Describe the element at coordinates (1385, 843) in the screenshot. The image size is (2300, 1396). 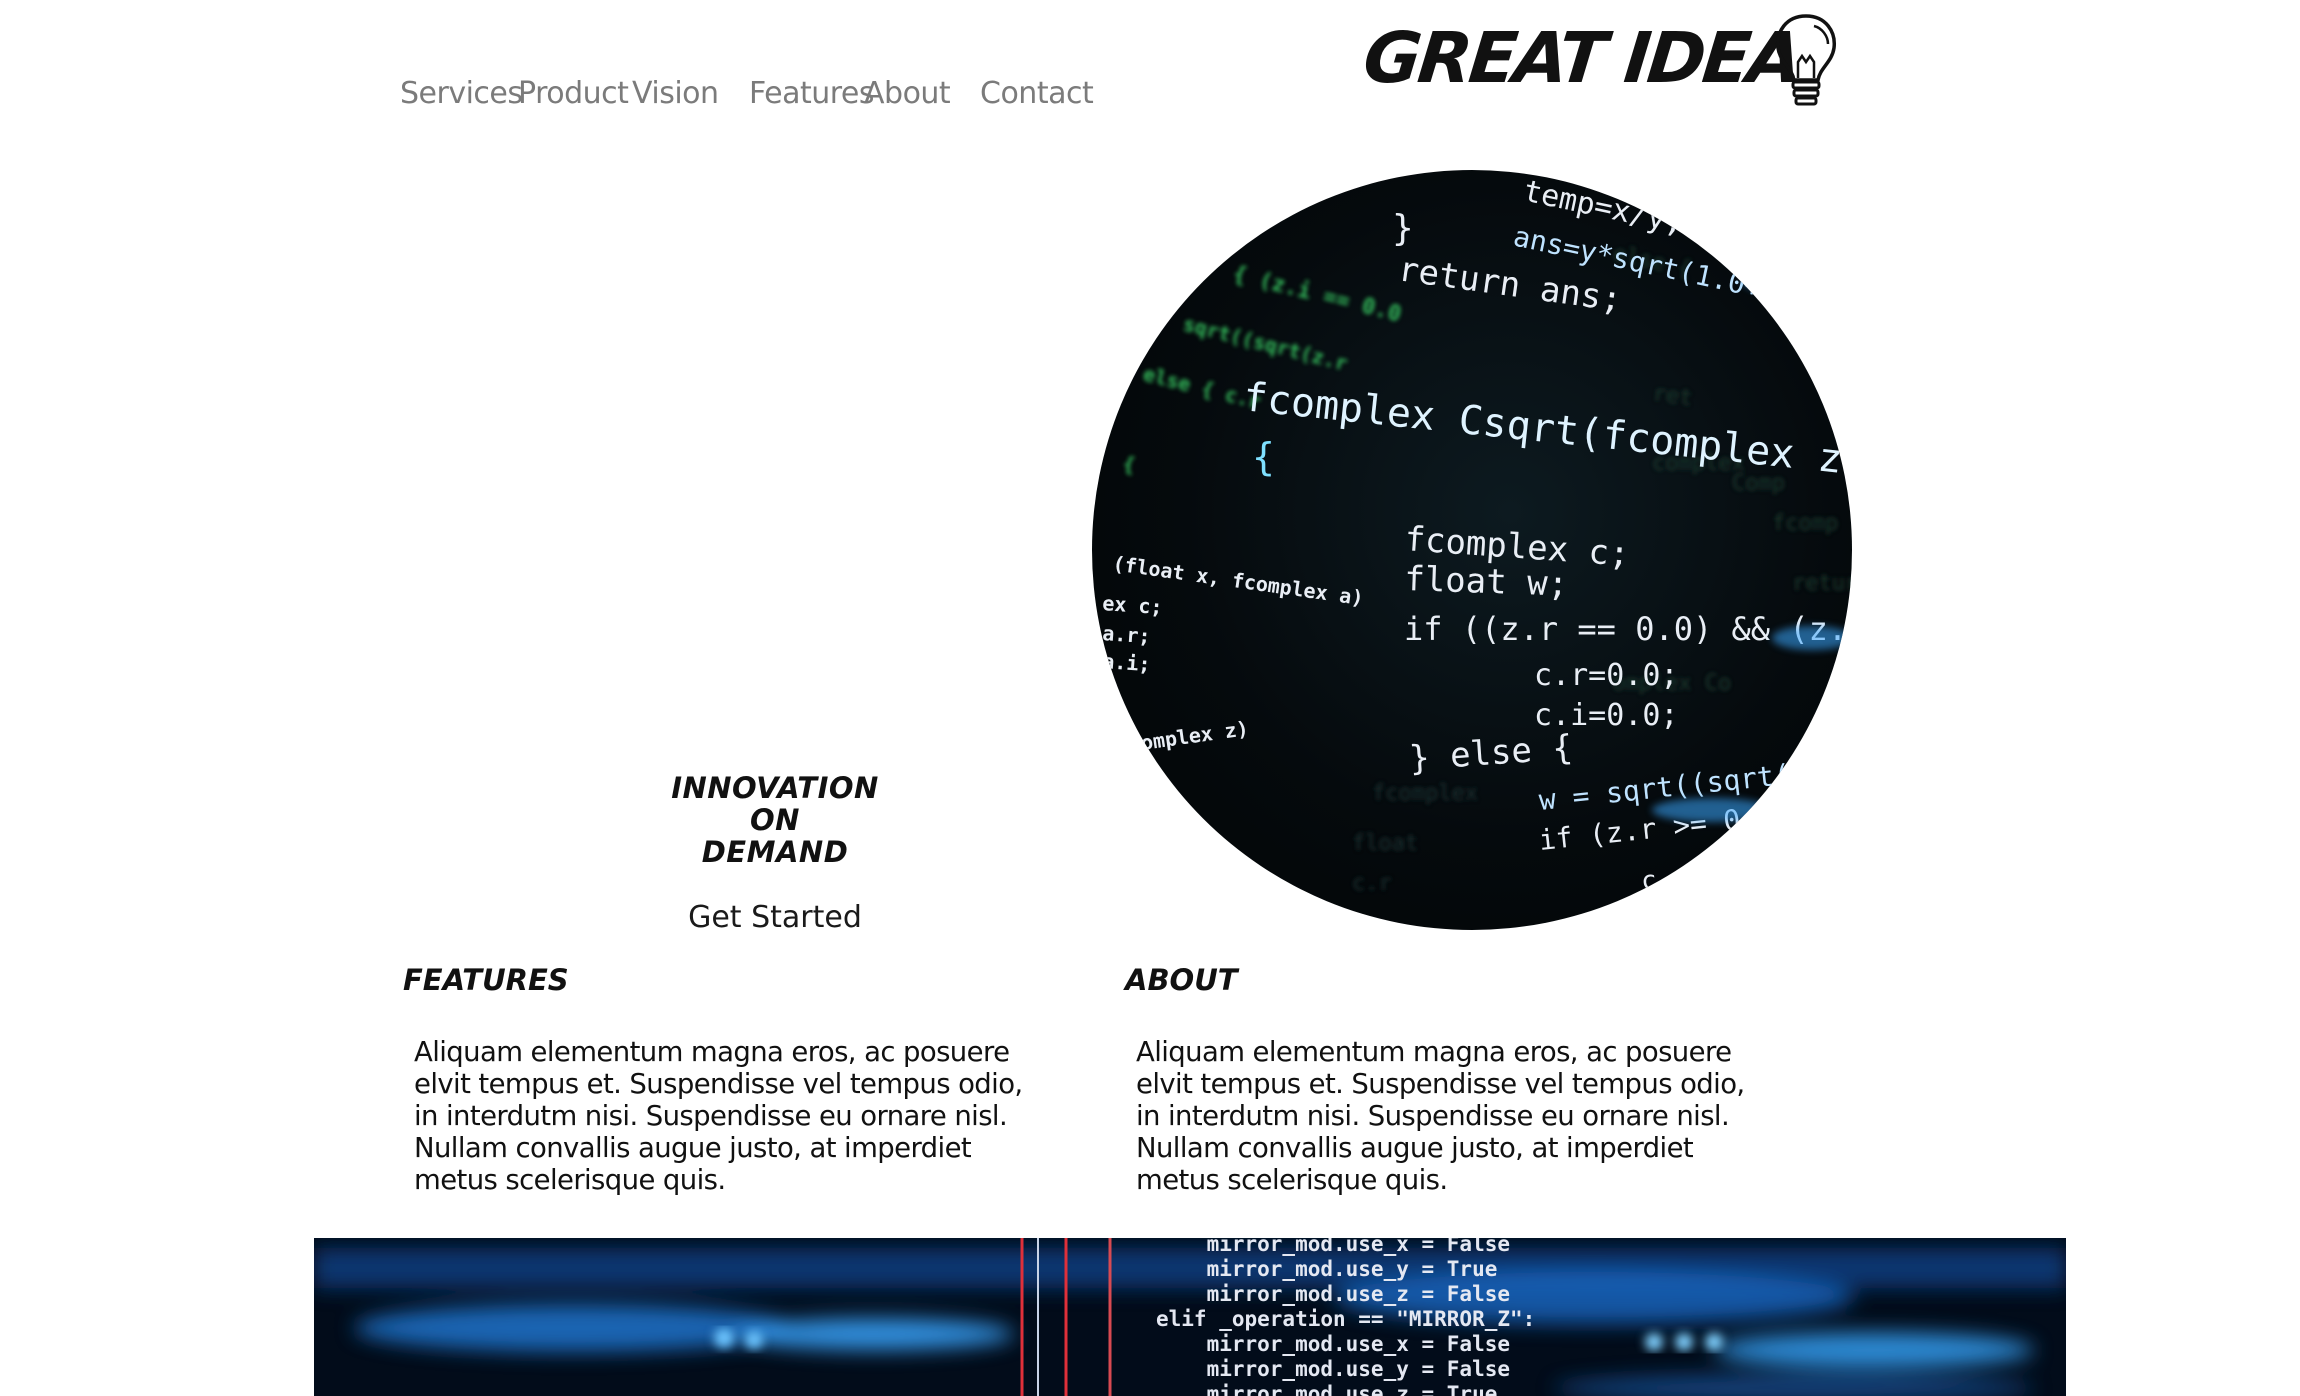
I see `hero-code-line: float` at that location.